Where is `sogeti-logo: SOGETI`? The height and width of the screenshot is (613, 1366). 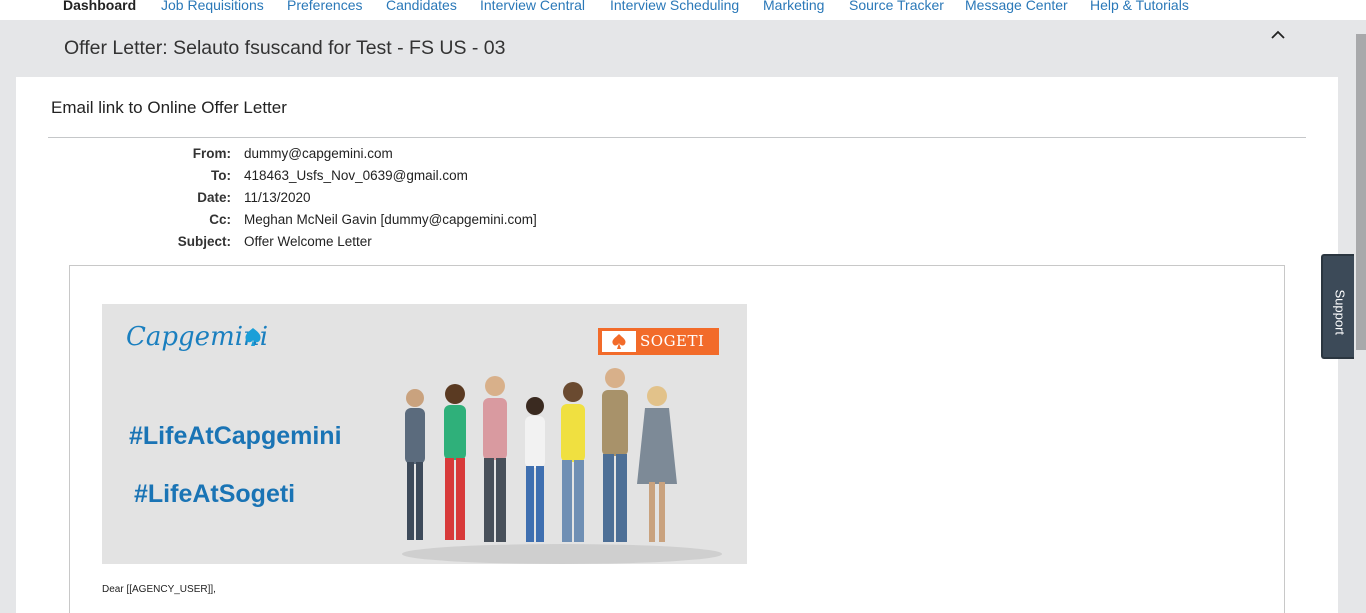 sogeti-logo: SOGETI is located at coordinates (658, 341).